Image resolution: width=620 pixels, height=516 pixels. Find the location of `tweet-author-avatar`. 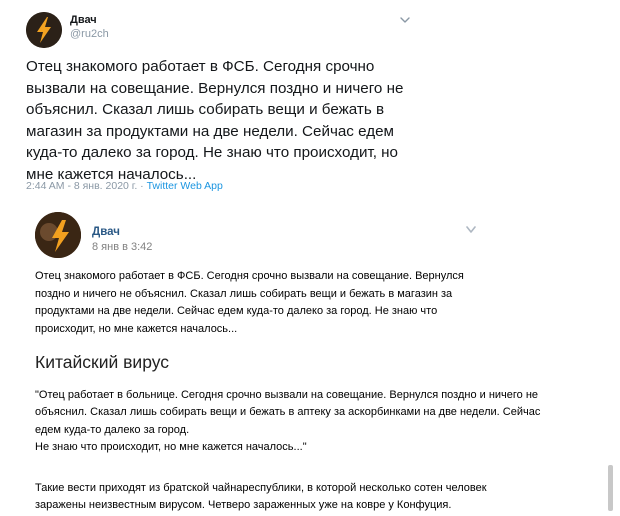

tweet-author-avatar is located at coordinates (44, 30).